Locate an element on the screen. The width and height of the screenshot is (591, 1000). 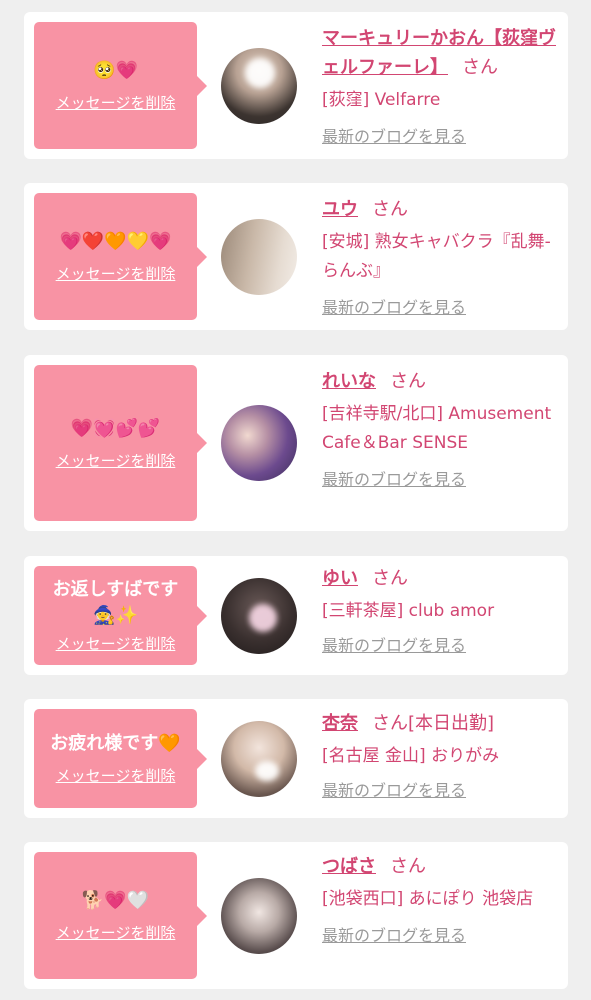
name-line: 杏奈 さん[本日出勤] is located at coordinates (442, 723).